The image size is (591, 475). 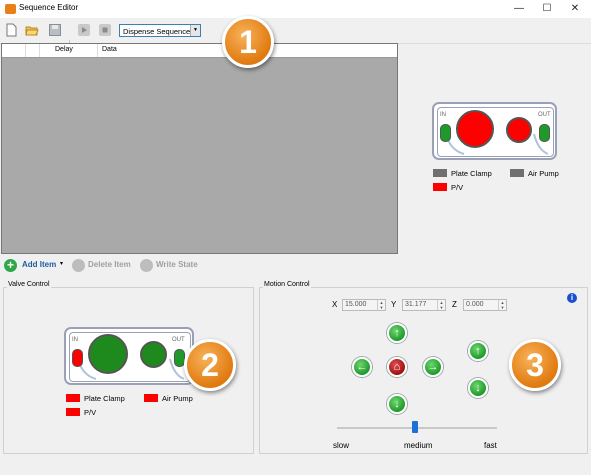 What do you see at coordinates (295, 37) in the screenshot?
I see `toolbar` at bounding box center [295, 37].